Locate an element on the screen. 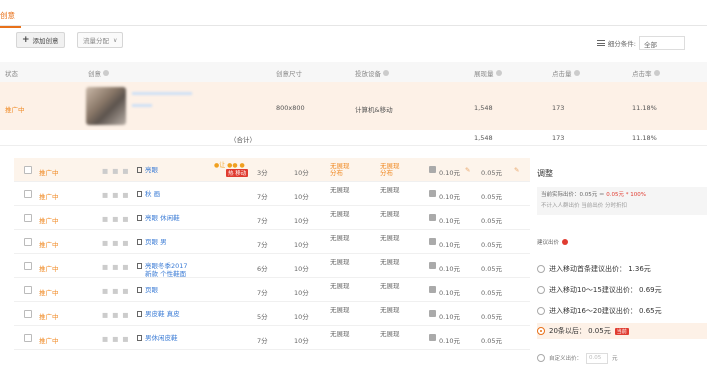 The width and height of the screenshot is (707, 372). bid-option-16-20: 进入移动16～20建议出价： 0.65元 is located at coordinates (622, 311).